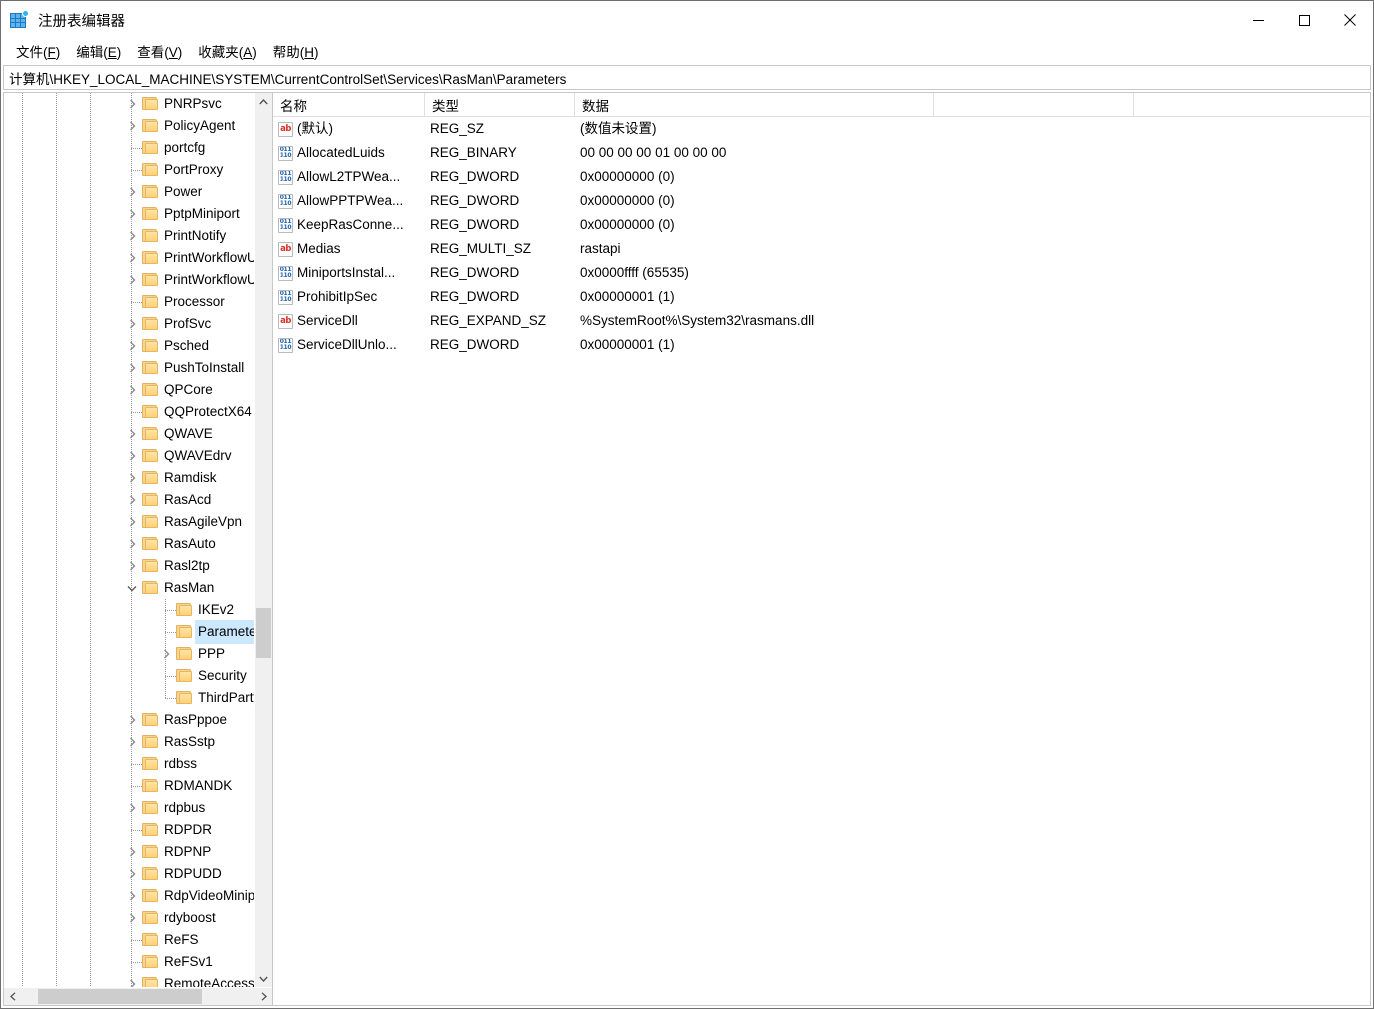 This screenshot has height=1009, width=1374. What do you see at coordinates (263, 996) in the screenshot?
I see `scroll-right-button` at bounding box center [263, 996].